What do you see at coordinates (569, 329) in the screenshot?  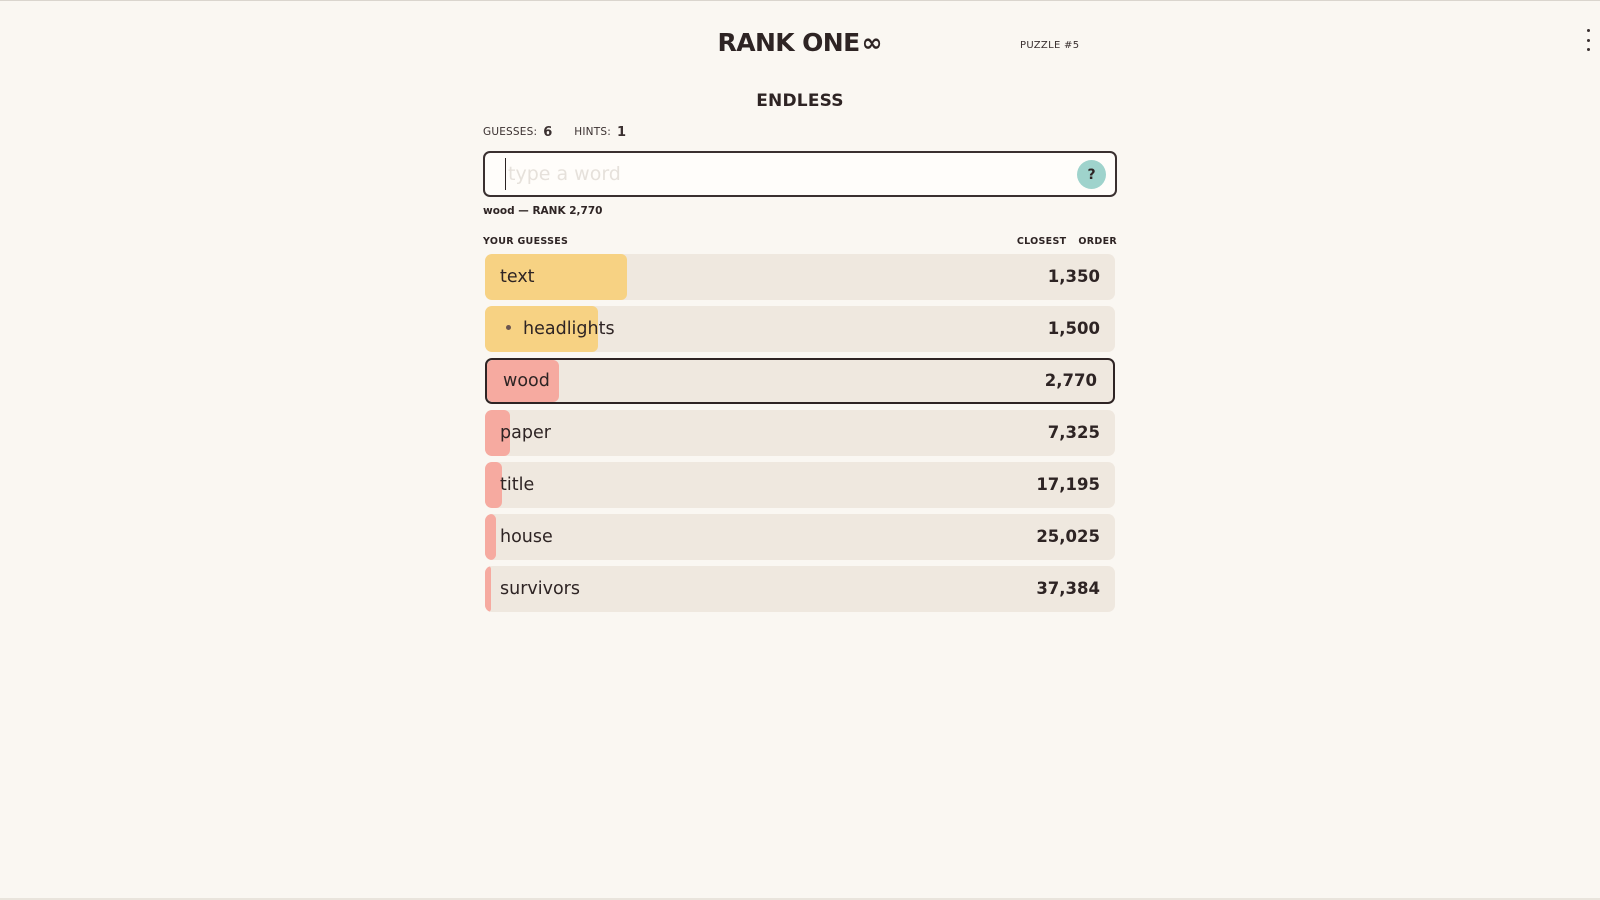 I see `guess-word-text: headlights` at bounding box center [569, 329].